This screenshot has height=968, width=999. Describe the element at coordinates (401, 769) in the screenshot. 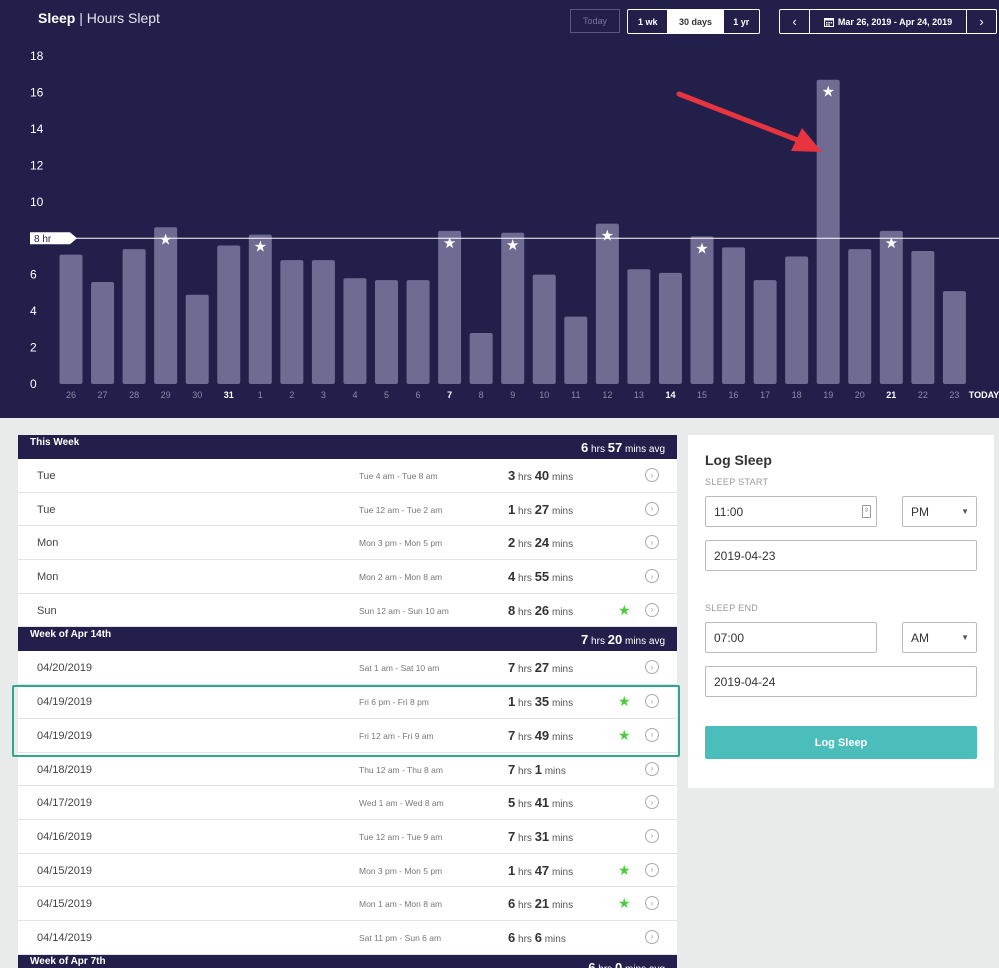

I see `row-time-range: Thu 12 am - Thu 8 am` at that location.